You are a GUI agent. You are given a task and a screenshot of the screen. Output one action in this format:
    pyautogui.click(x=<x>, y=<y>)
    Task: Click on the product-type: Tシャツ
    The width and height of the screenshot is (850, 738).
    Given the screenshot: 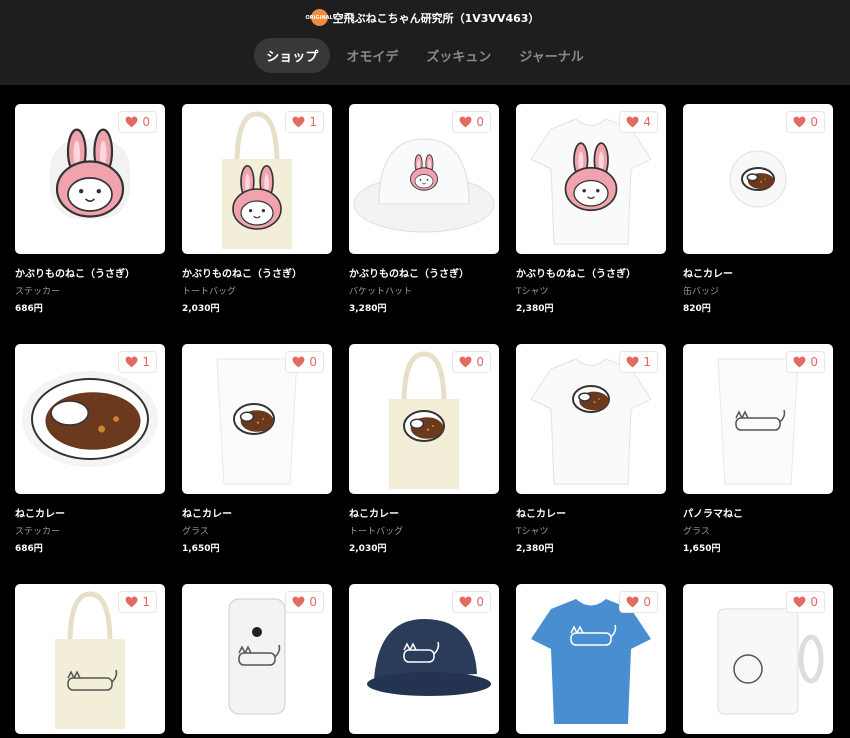 What is the action you would take?
    pyautogui.click(x=532, y=532)
    